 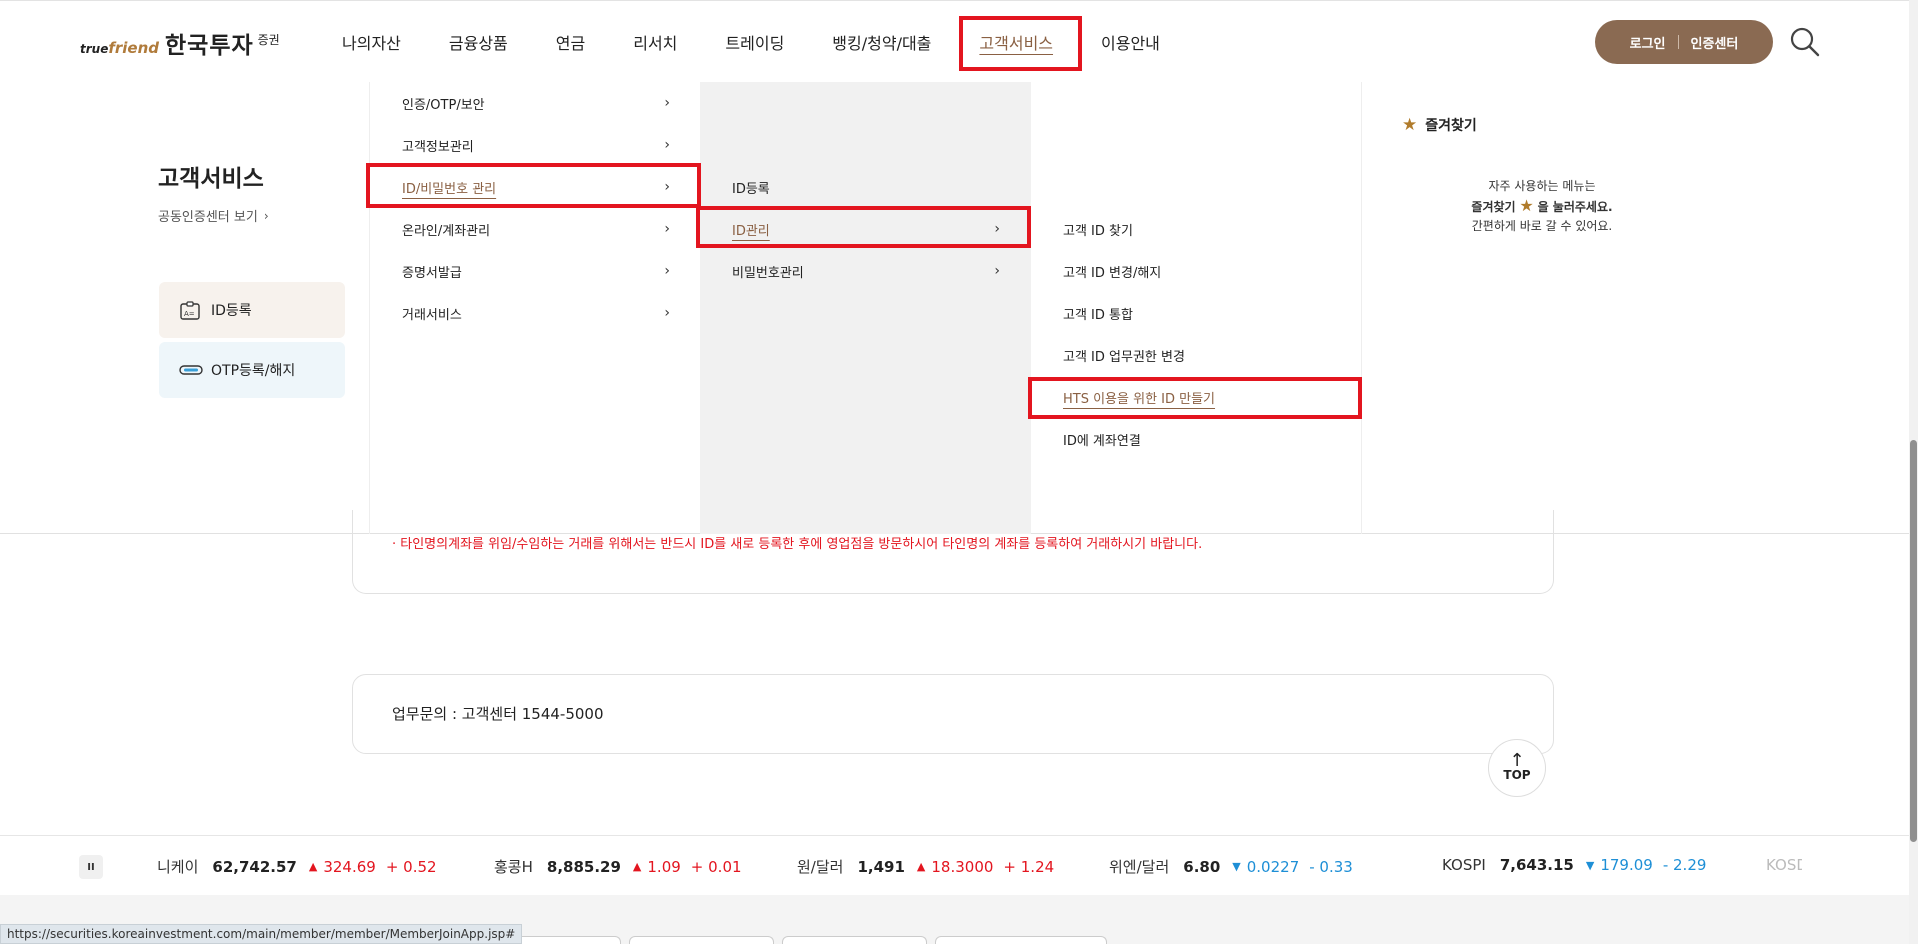 I want to click on ticker-pct: + 0.52, so click(x=411, y=866).